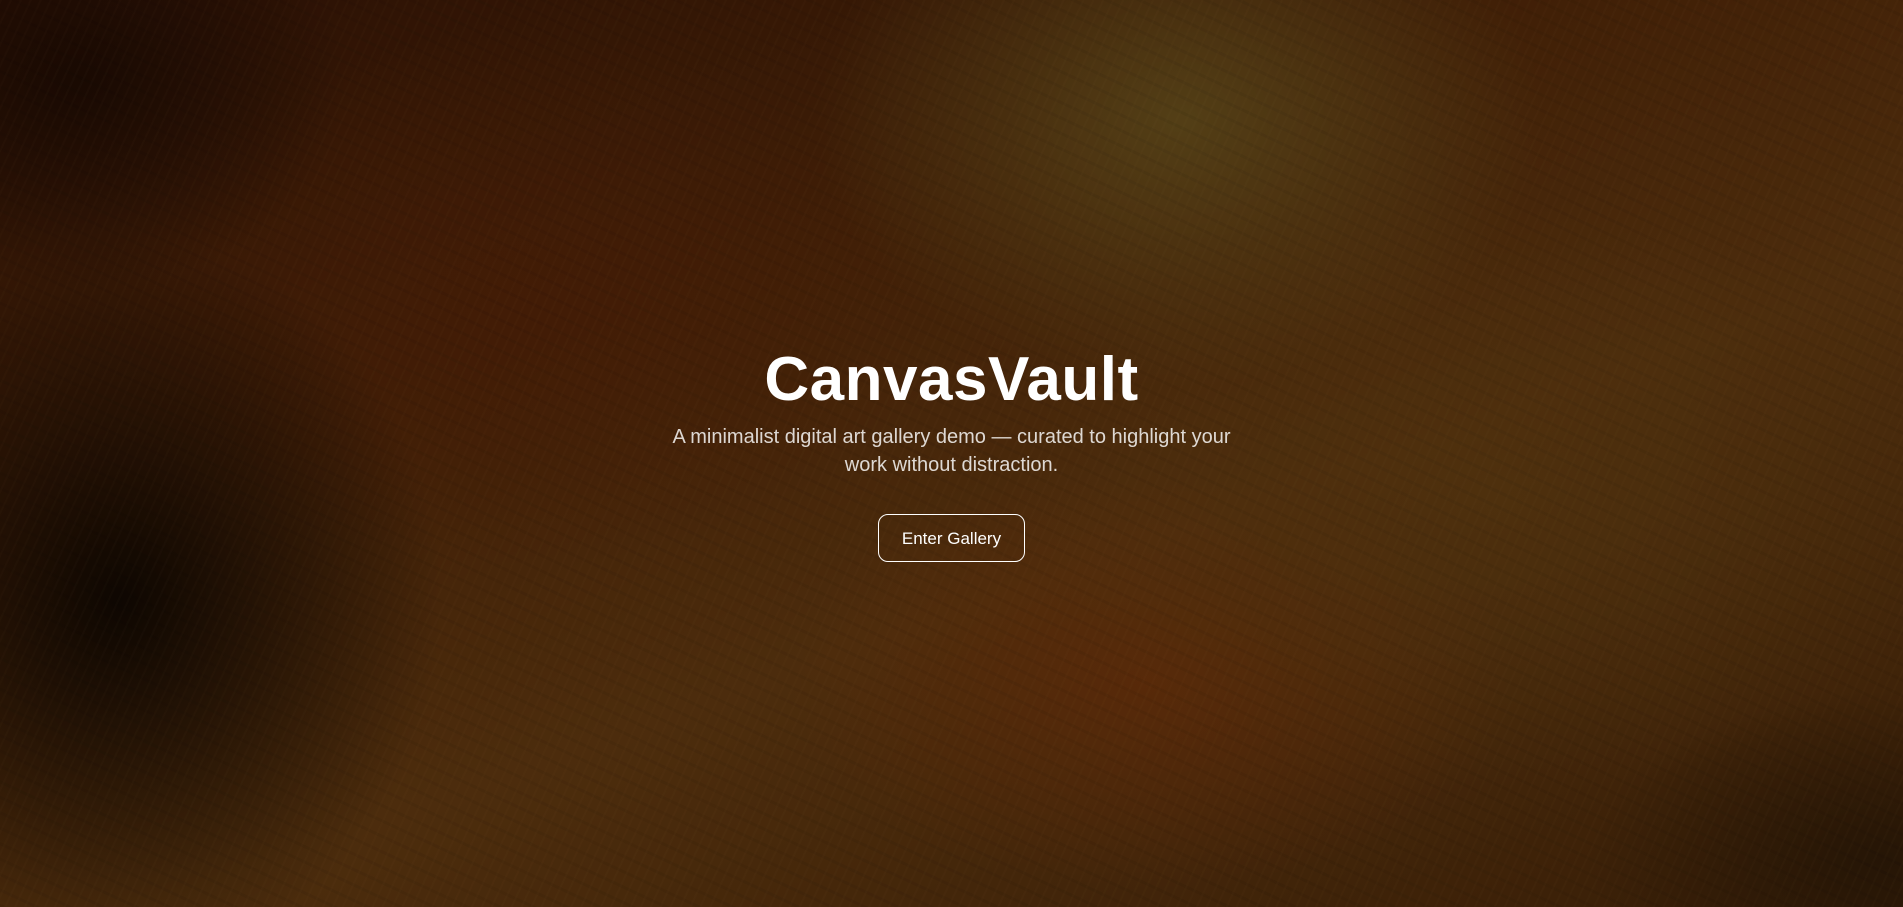 The width and height of the screenshot is (1903, 907). I want to click on enter-gallery-button: Enter Gallery, so click(951, 538).